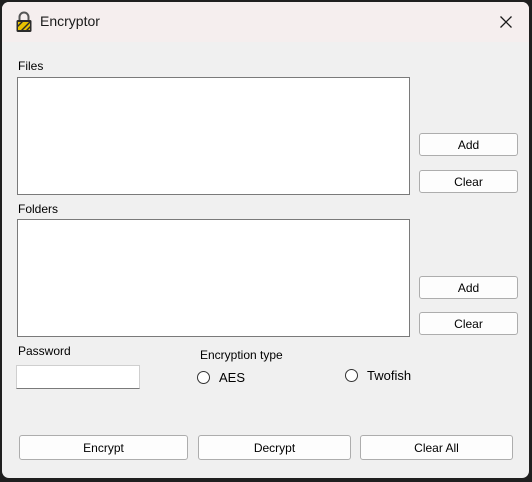  I want to click on clear-all-button: Clear All, so click(436, 447).